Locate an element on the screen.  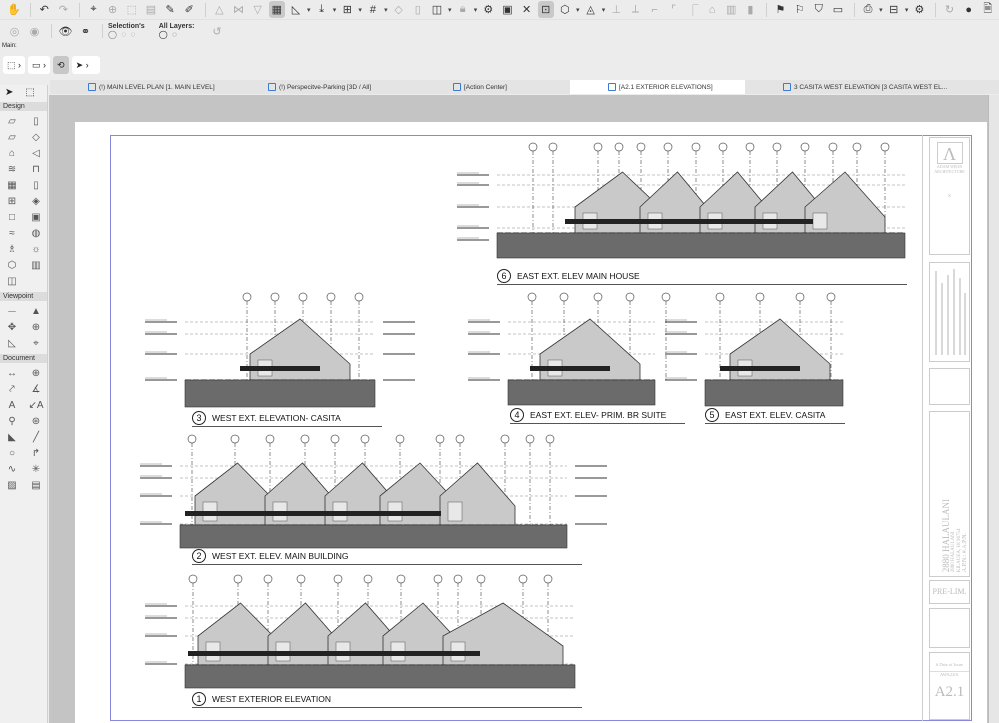
fit-icon: ⬚ is located at coordinates (132, 9).